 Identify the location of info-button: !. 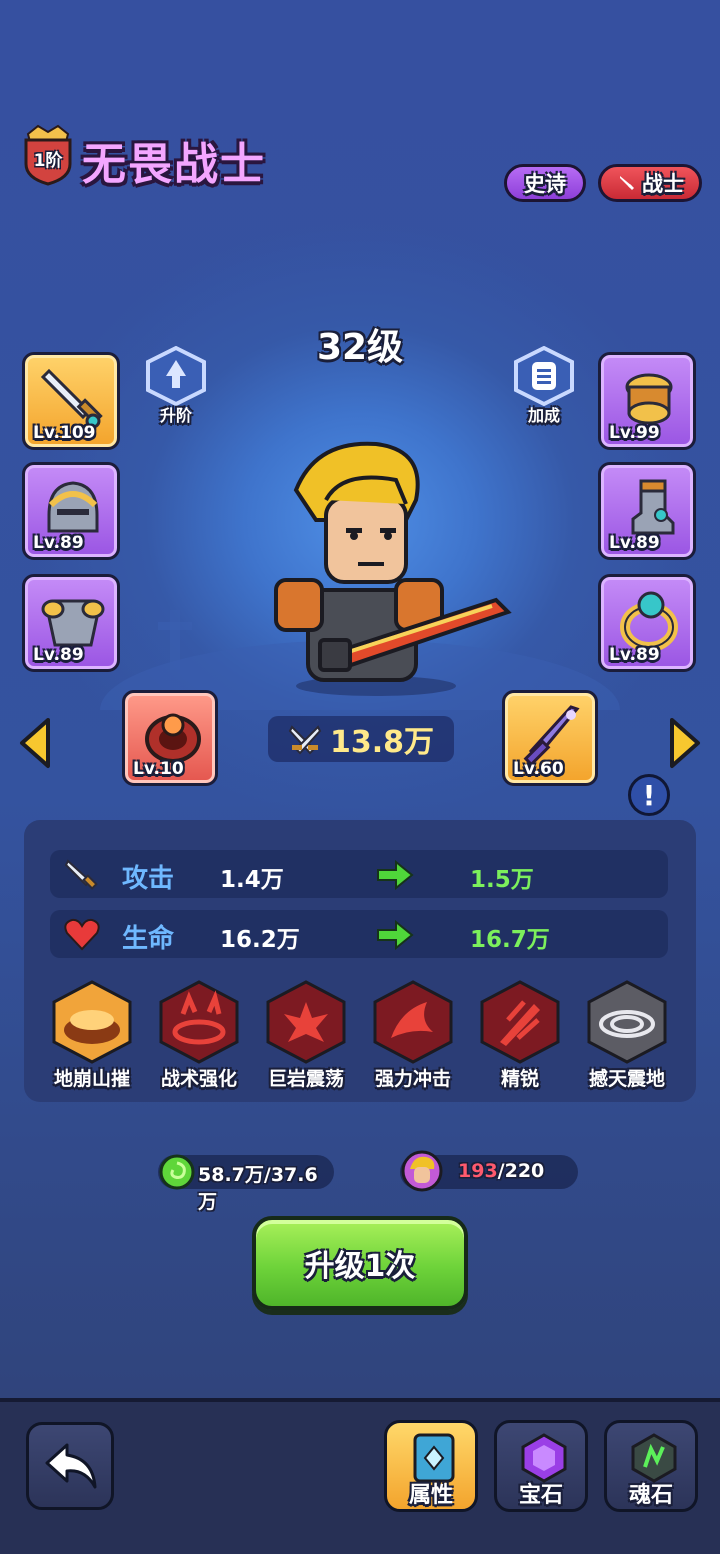
(649, 795).